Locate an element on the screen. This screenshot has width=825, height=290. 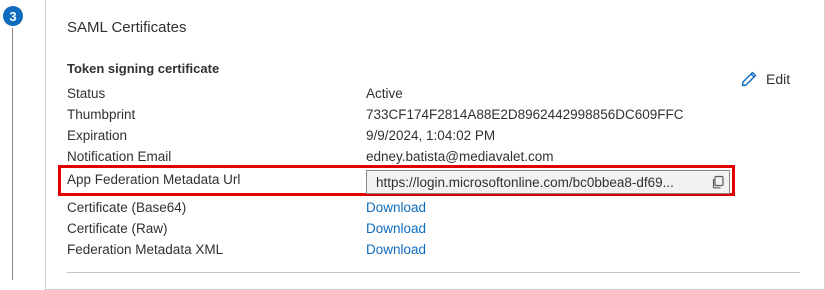
expiration-value: 9/9/2024, 1:04:02 PM is located at coordinates (431, 135).